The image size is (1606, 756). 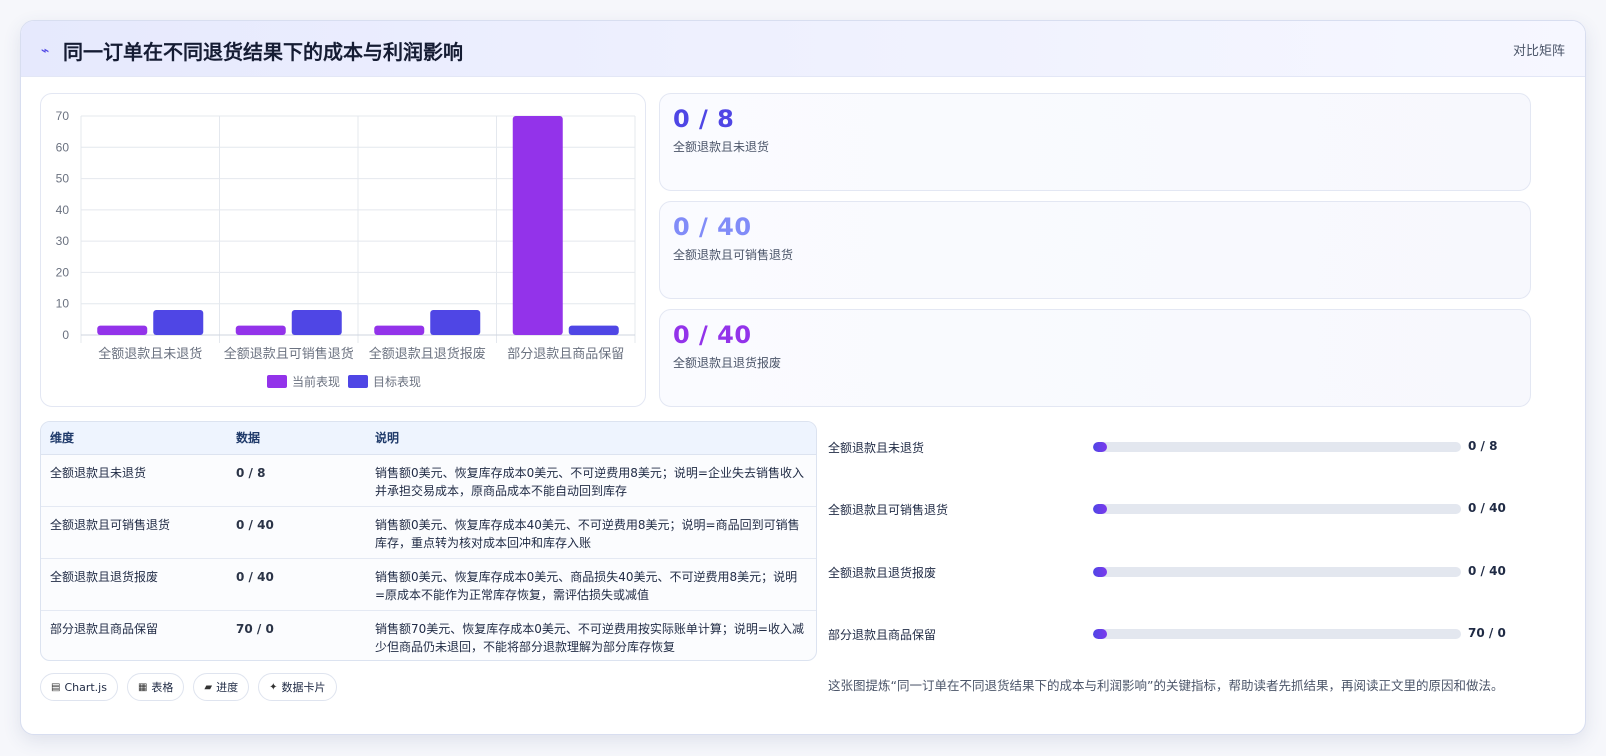 I want to click on pulse-icon: ⌁, so click(x=45, y=50).